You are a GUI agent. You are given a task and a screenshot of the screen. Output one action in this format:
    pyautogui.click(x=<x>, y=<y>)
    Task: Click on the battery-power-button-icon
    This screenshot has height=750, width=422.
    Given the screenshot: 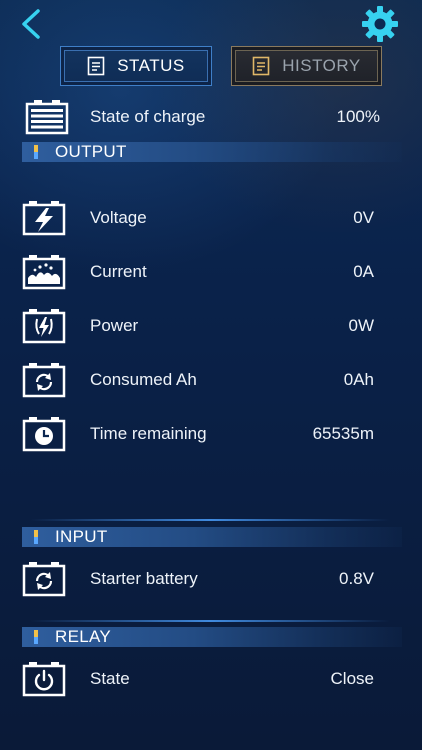 What is the action you would take?
    pyautogui.click(x=44, y=679)
    